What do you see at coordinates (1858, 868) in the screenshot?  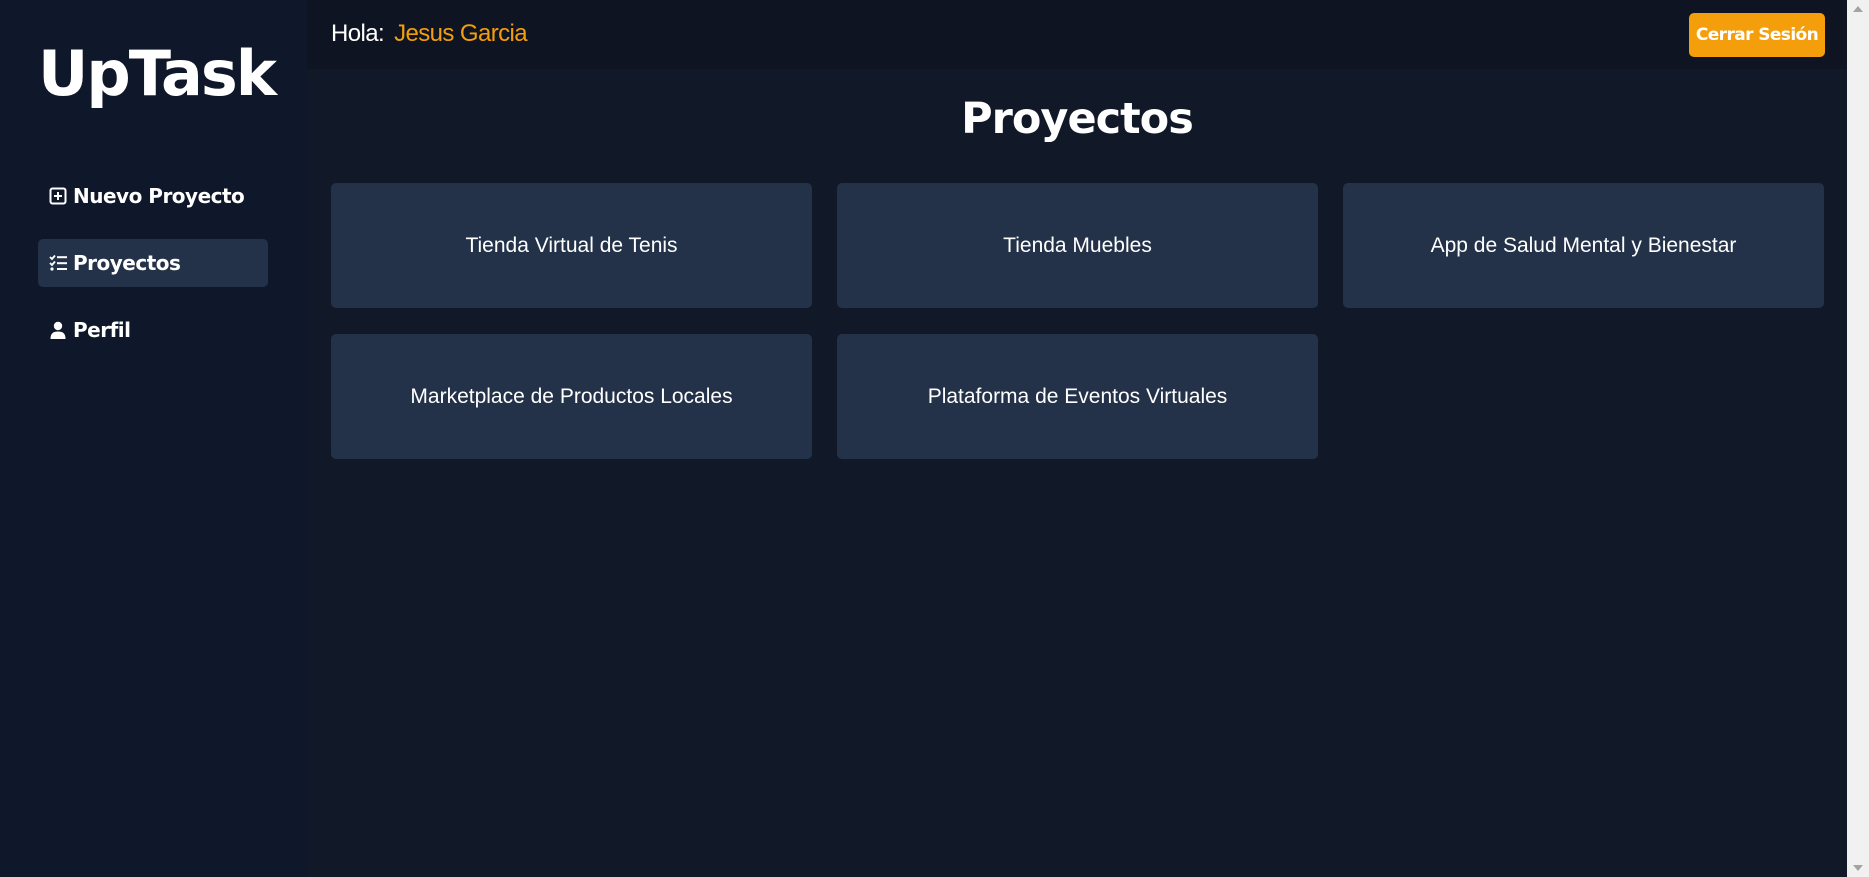 I see `scroll-down-arrow-icon` at bounding box center [1858, 868].